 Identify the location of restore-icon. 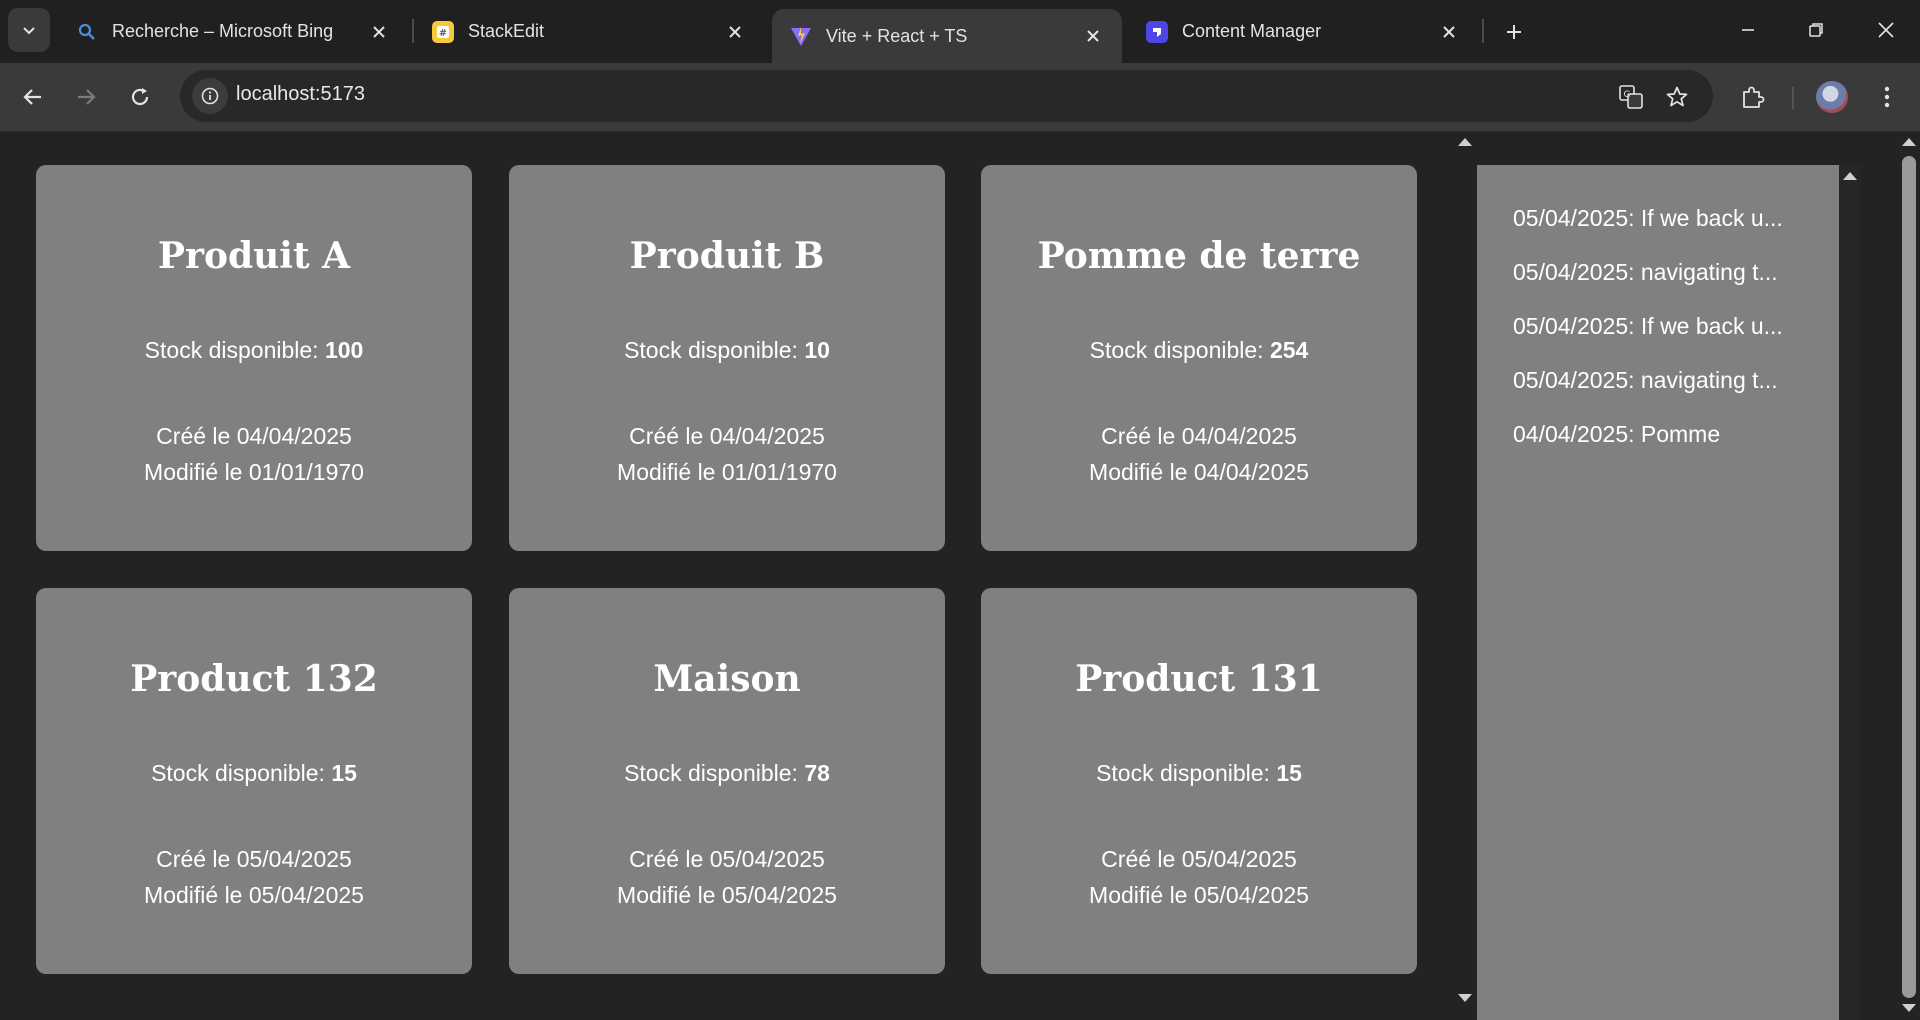
(1816, 30).